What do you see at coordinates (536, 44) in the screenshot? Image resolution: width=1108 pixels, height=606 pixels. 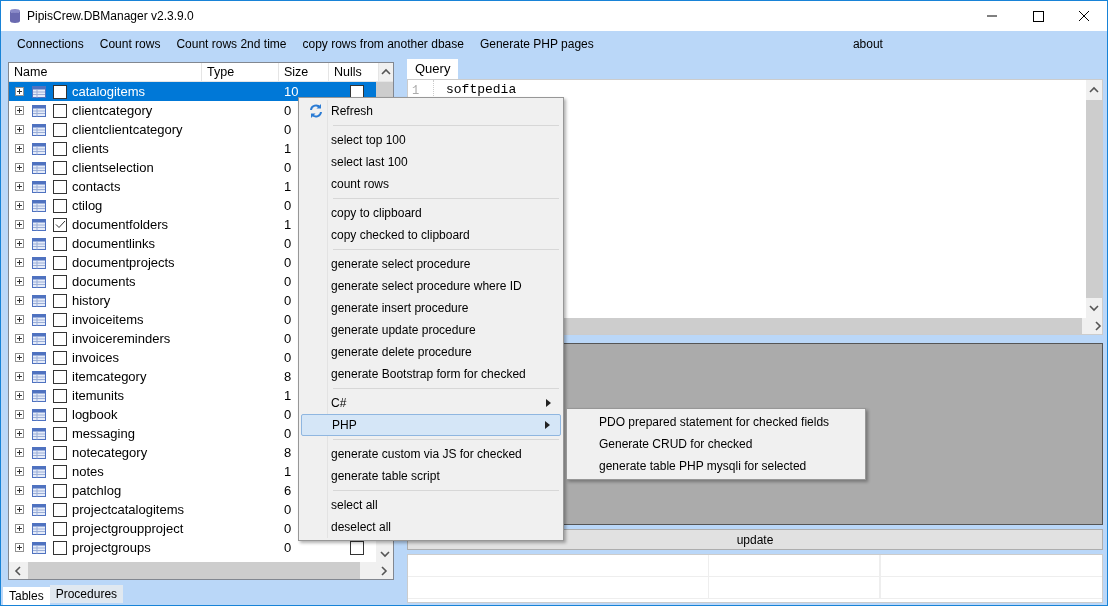 I see `menu-item: Generate PHP pages` at bounding box center [536, 44].